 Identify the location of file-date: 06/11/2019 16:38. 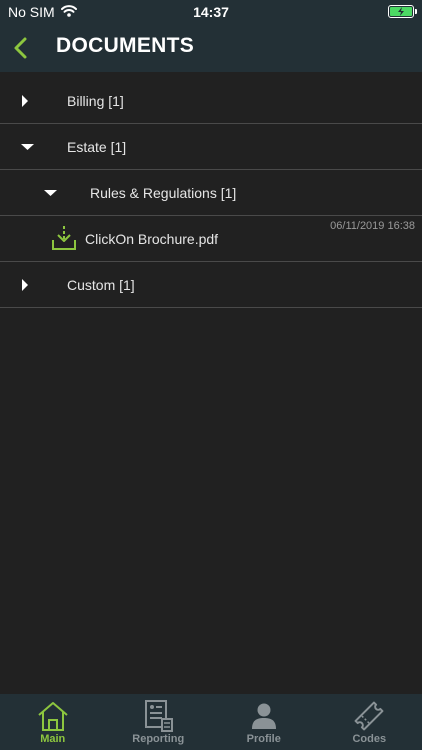
(372, 226).